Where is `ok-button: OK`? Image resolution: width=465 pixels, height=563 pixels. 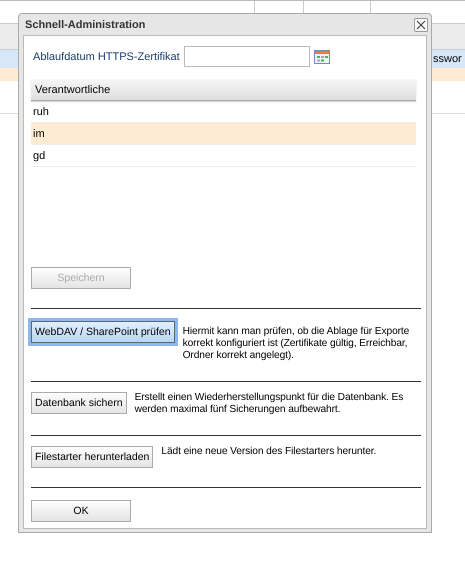 ok-button: OK is located at coordinates (81, 511).